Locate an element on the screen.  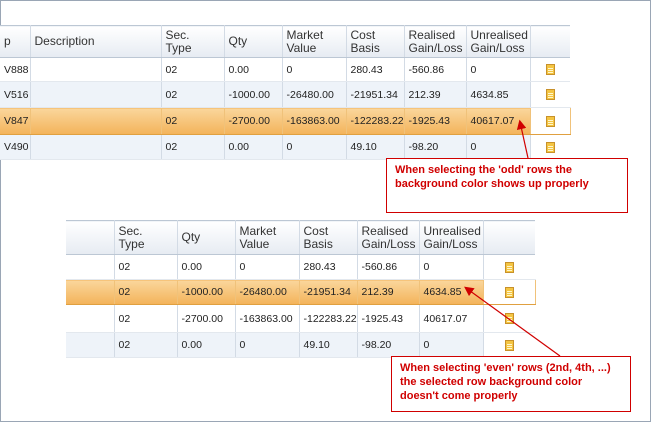
callout-arrows is located at coordinates (512, 238).